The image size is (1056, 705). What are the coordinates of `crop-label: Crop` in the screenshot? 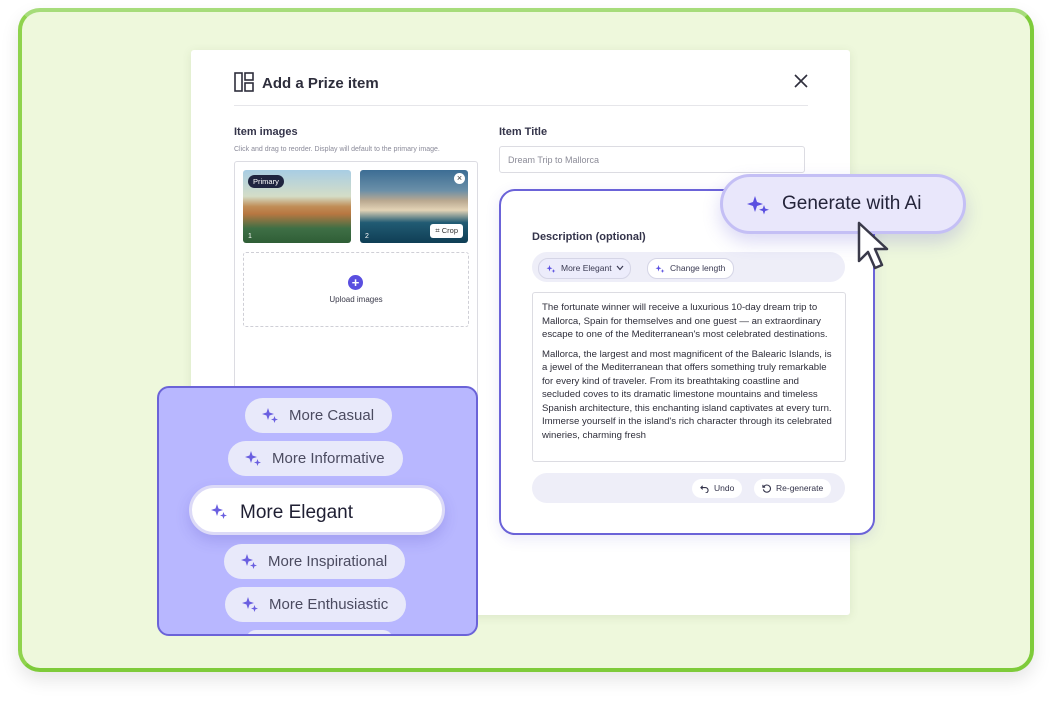 It's located at (449, 230).